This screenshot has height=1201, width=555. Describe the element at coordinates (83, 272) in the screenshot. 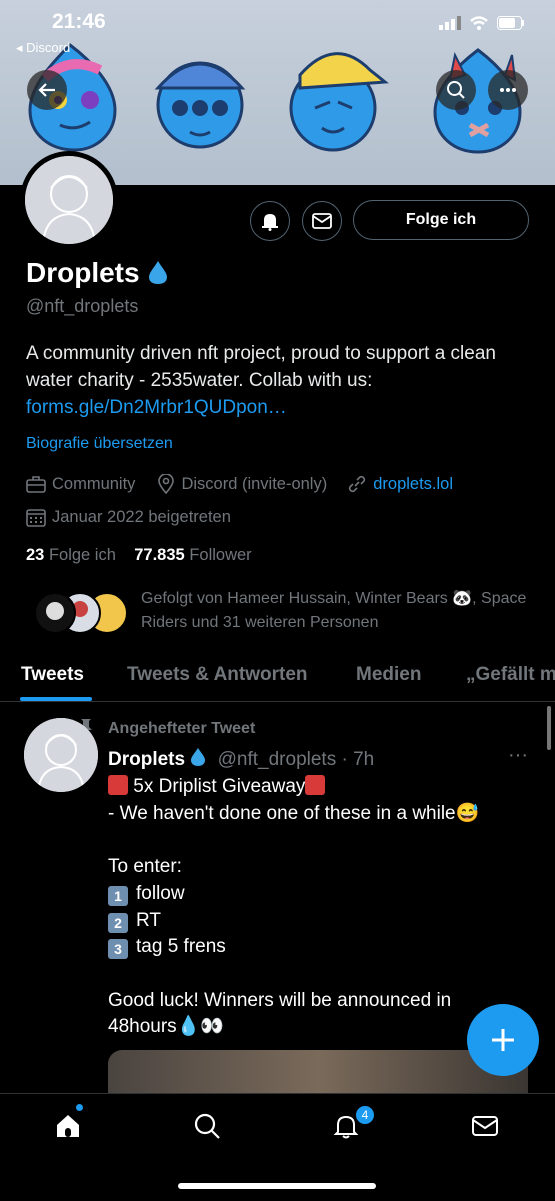

I see `profile-name-text: Droplets` at that location.